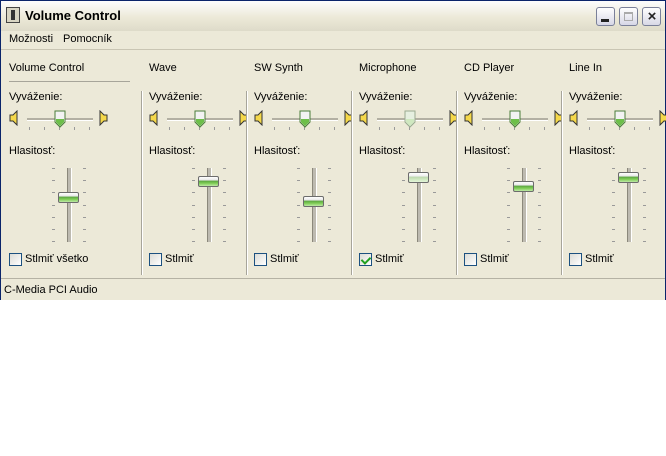  What do you see at coordinates (299, 163) in the screenshot?
I see `channel-strip: SW Synth Vyváženie: Hlasitosť: Stlmiť` at bounding box center [299, 163].